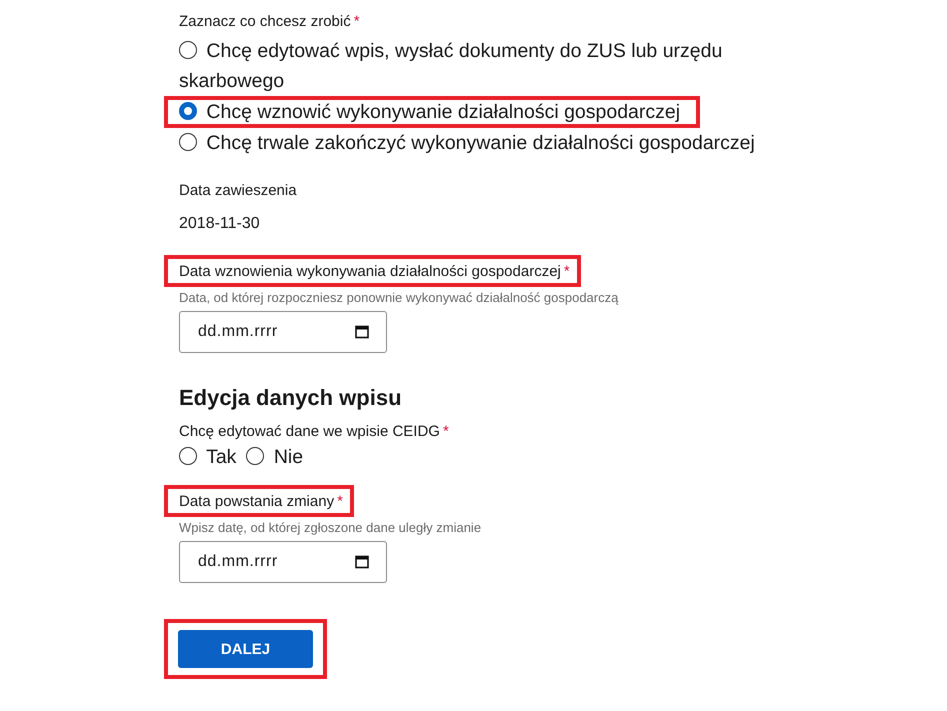 The height and width of the screenshot is (711, 947). What do you see at coordinates (245, 649) in the screenshot?
I see `next-button: DALEJ` at bounding box center [245, 649].